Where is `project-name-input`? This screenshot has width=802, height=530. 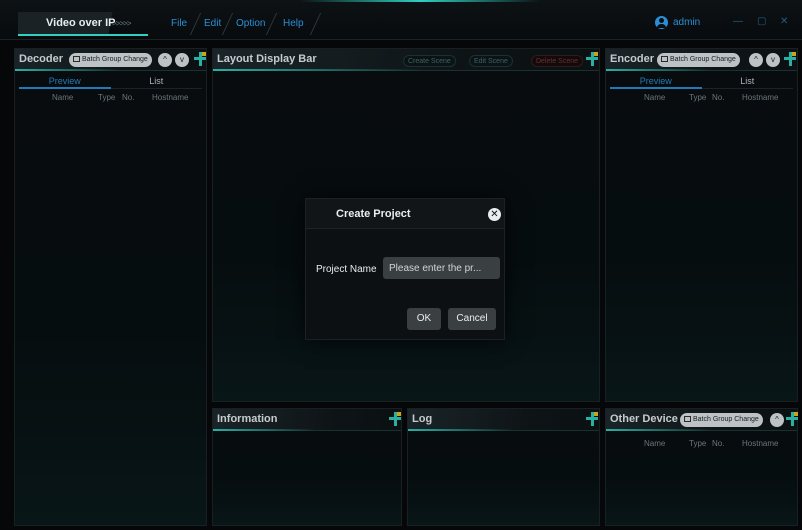 project-name-input is located at coordinates (441, 268).